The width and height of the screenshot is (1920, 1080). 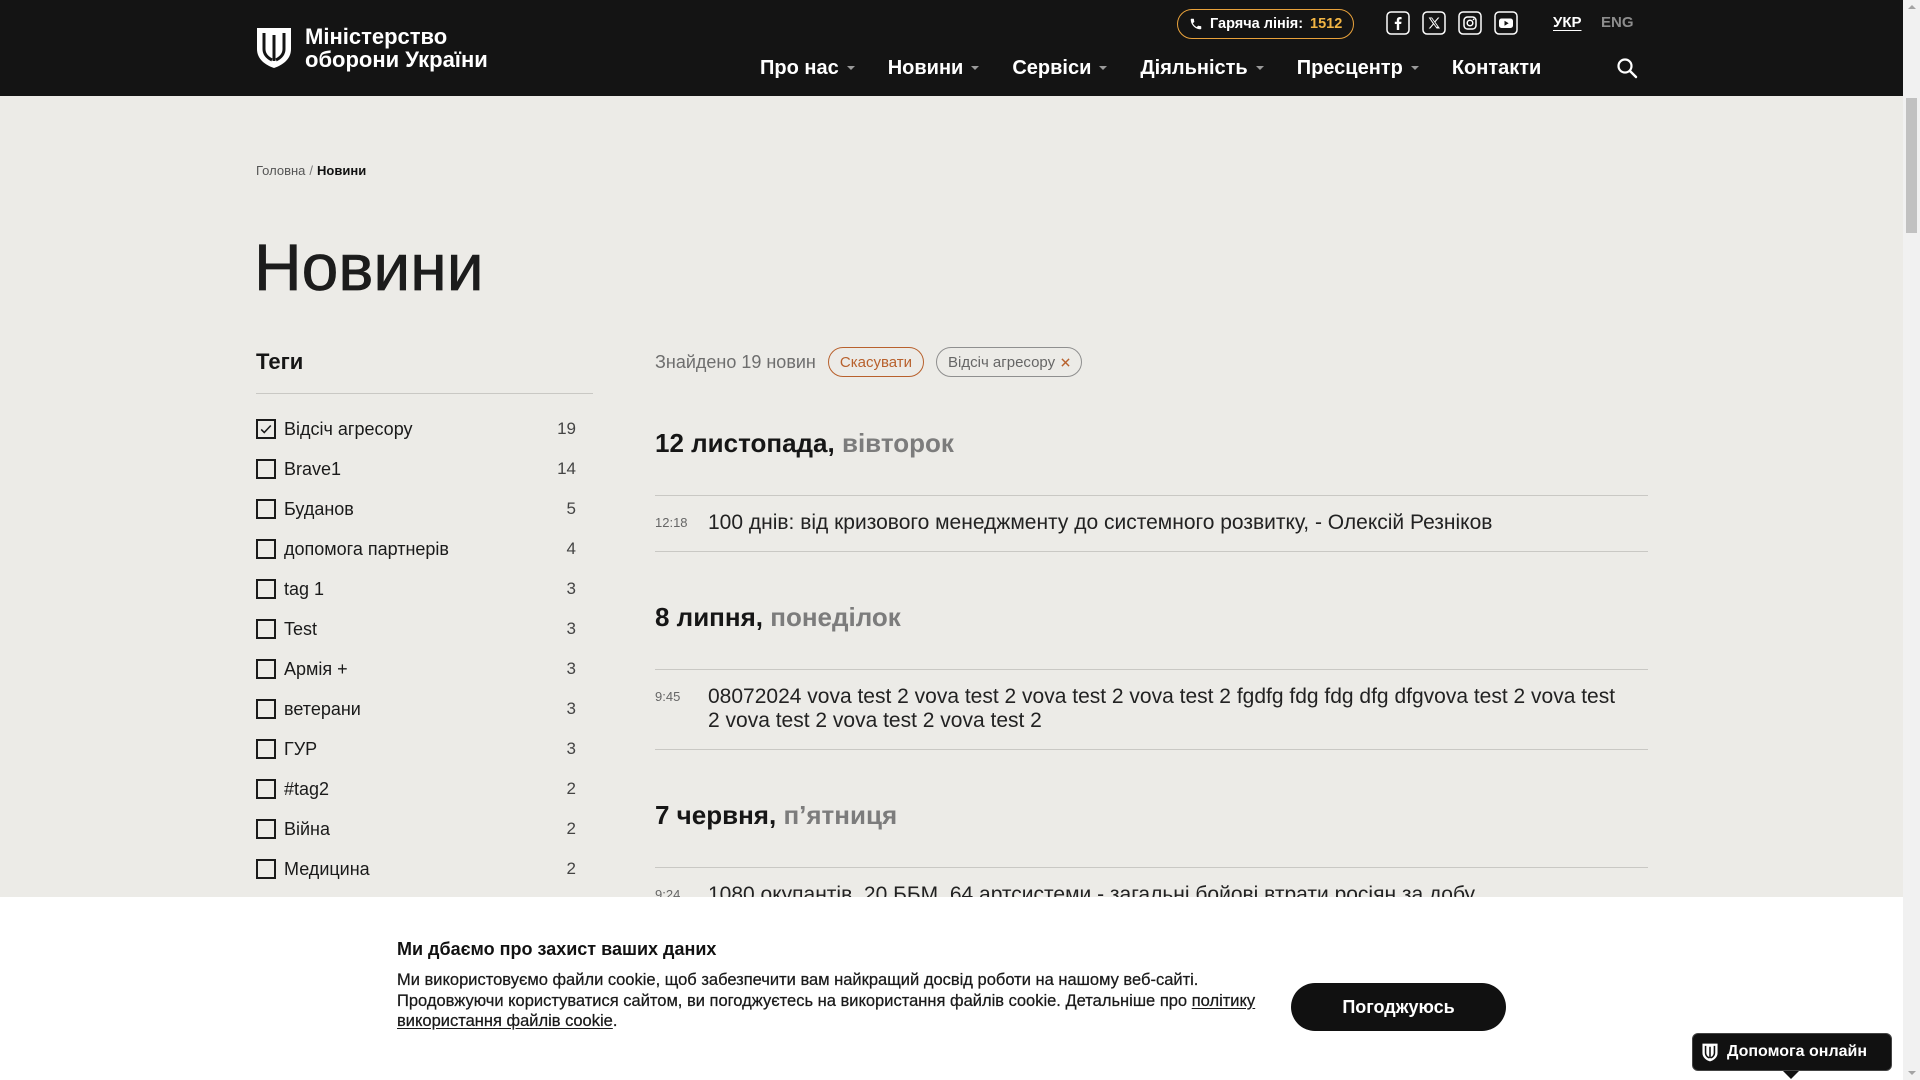 What do you see at coordinates (319, 508) in the screenshot?
I see `tag-label: Буданов` at bounding box center [319, 508].